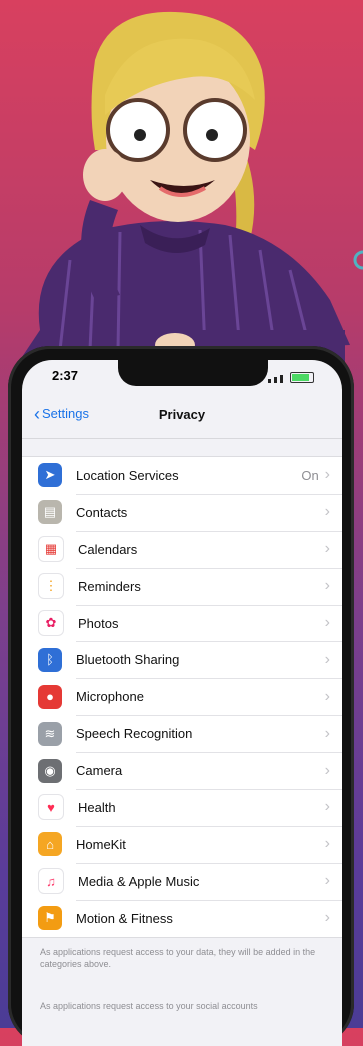  What do you see at coordinates (193, 373) in the screenshot?
I see `phone-notch` at bounding box center [193, 373].